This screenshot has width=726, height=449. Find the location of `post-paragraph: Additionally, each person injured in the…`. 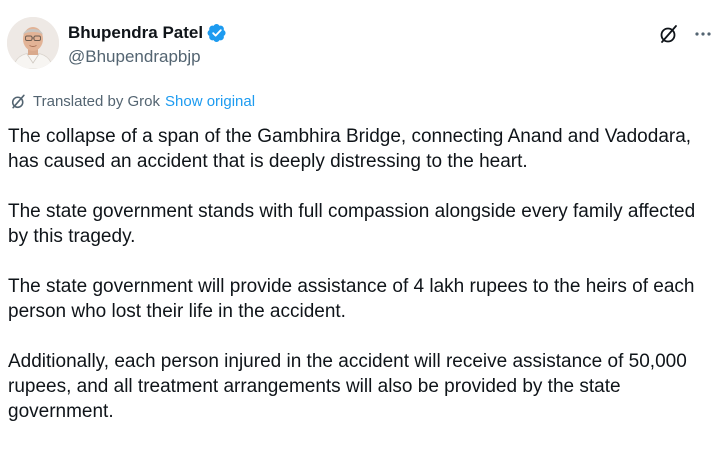

post-paragraph: Additionally, each person injured in the… is located at coordinates (347, 386).